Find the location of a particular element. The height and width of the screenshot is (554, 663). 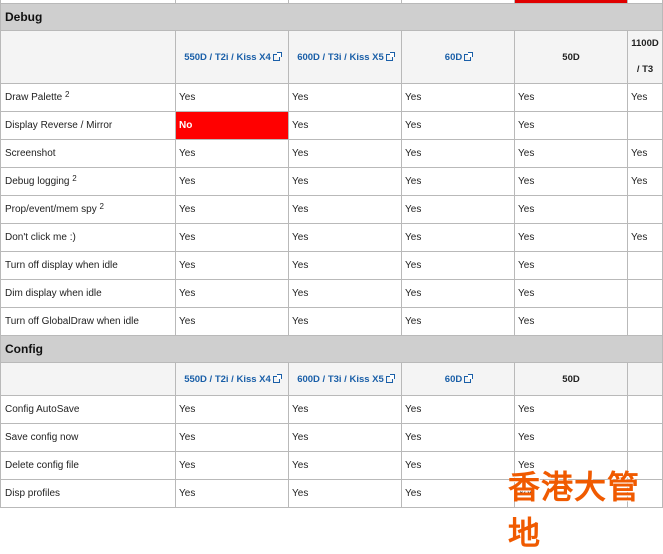

table-row: Dim display when idle Yes Yes Yes Yes is located at coordinates (331, 293).